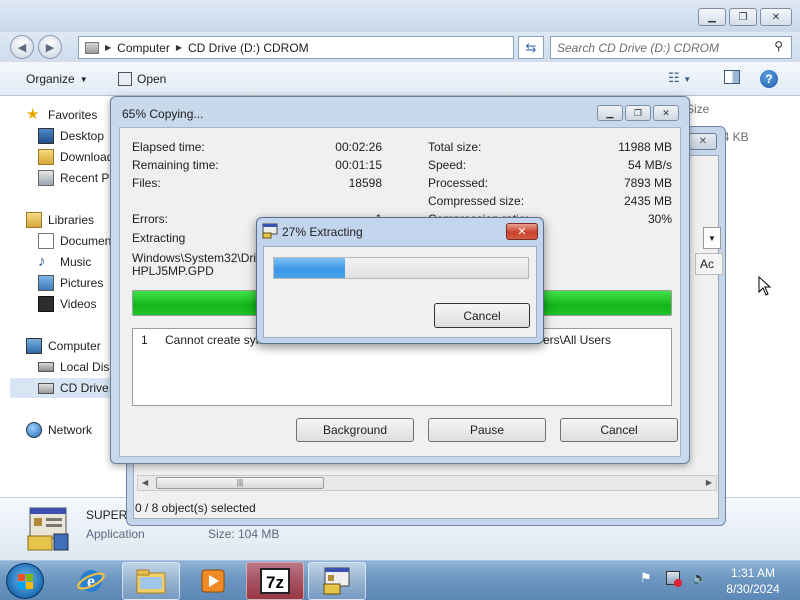  Describe the element at coordinates (679, 78) in the screenshot. I see `view-options-button: ☷ ▼` at that location.